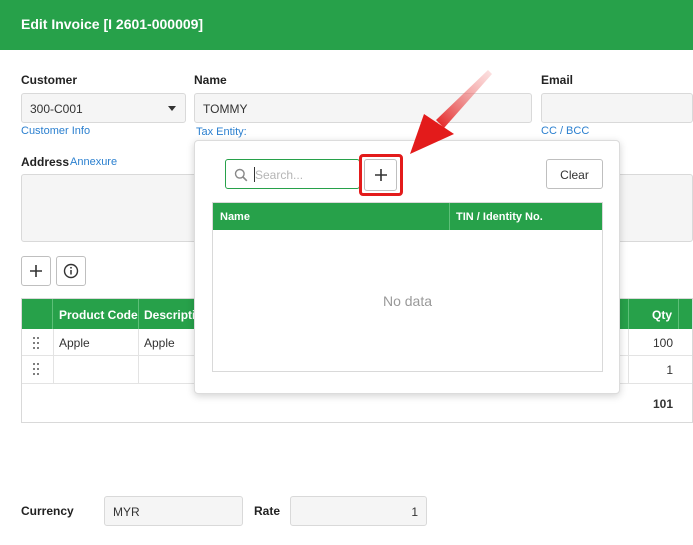 The height and width of the screenshot is (545, 693). What do you see at coordinates (346, 25) in the screenshot?
I see `page-header: Edit Invoice [I 2601-000009]` at bounding box center [346, 25].